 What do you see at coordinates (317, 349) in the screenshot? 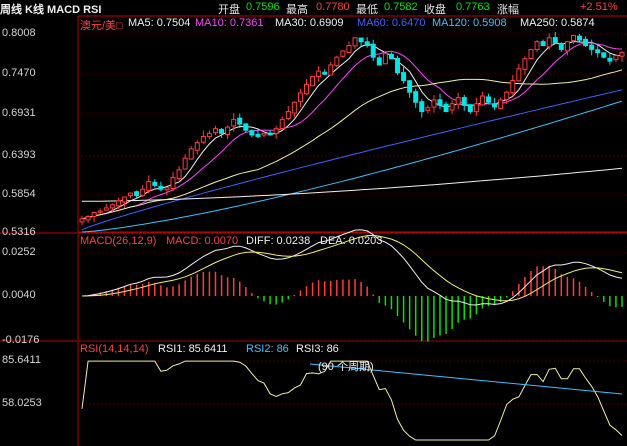
I see `rsi3-value: RSI3: 86` at bounding box center [317, 349].